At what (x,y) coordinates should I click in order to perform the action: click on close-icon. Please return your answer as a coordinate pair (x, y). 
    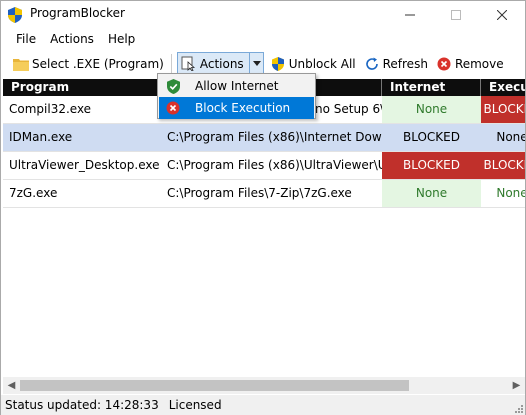
    Looking at the image, I should click on (502, 14).